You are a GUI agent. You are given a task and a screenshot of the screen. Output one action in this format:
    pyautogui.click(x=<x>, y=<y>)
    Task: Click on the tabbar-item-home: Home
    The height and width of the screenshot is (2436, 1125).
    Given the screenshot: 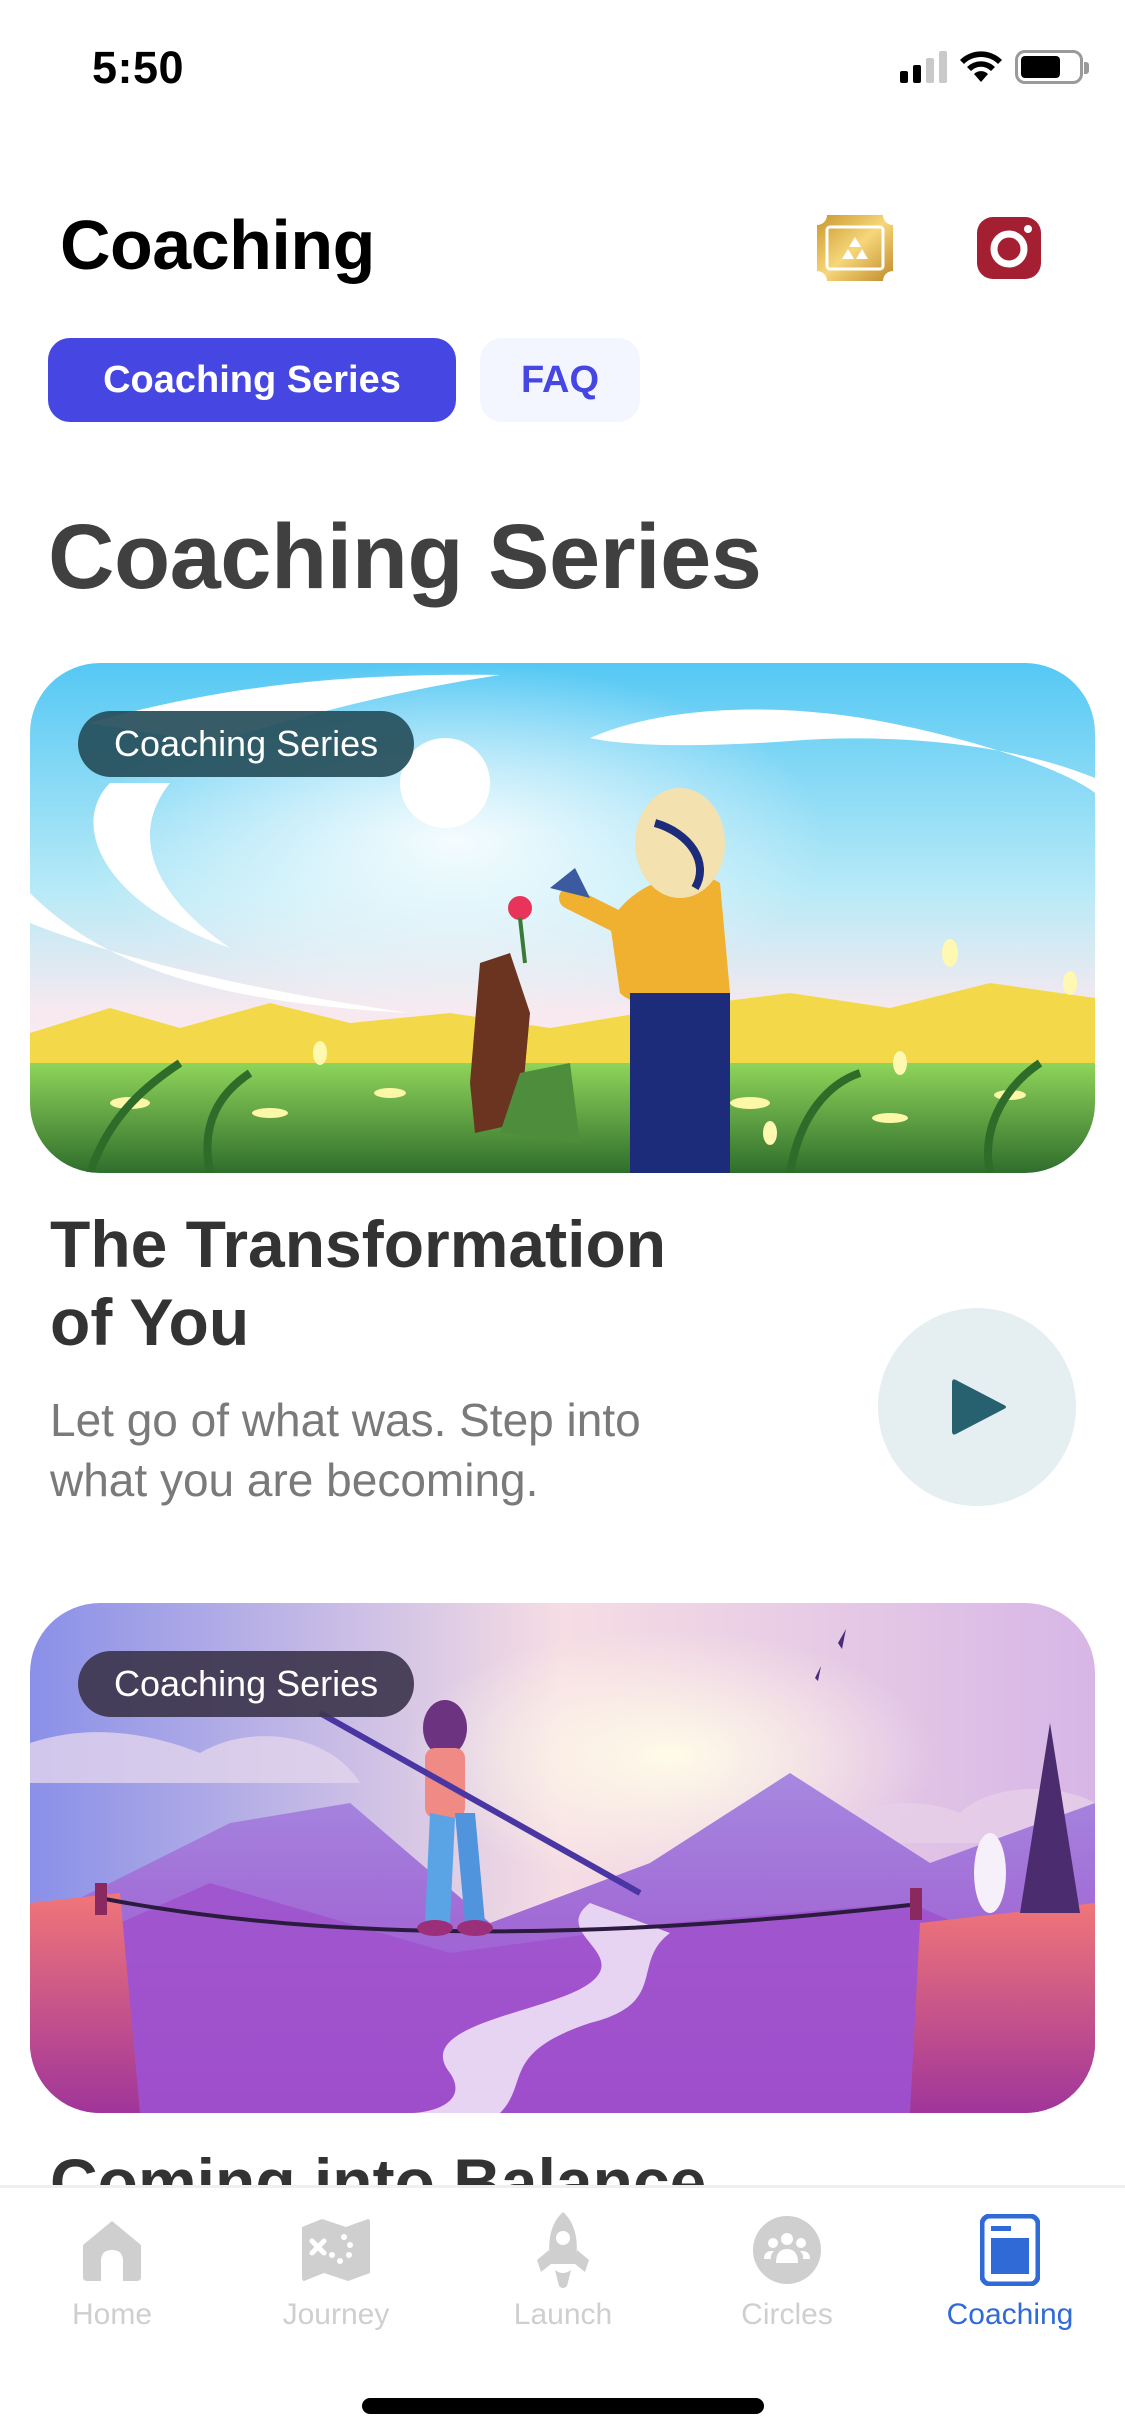 What is the action you would take?
    pyautogui.click(x=112, y=2271)
    